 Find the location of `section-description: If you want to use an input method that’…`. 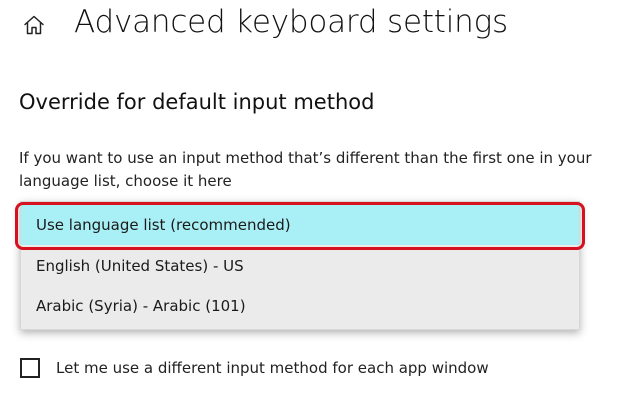

section-description: If you want to use an input method that’… is located at coordinates (305, 169).